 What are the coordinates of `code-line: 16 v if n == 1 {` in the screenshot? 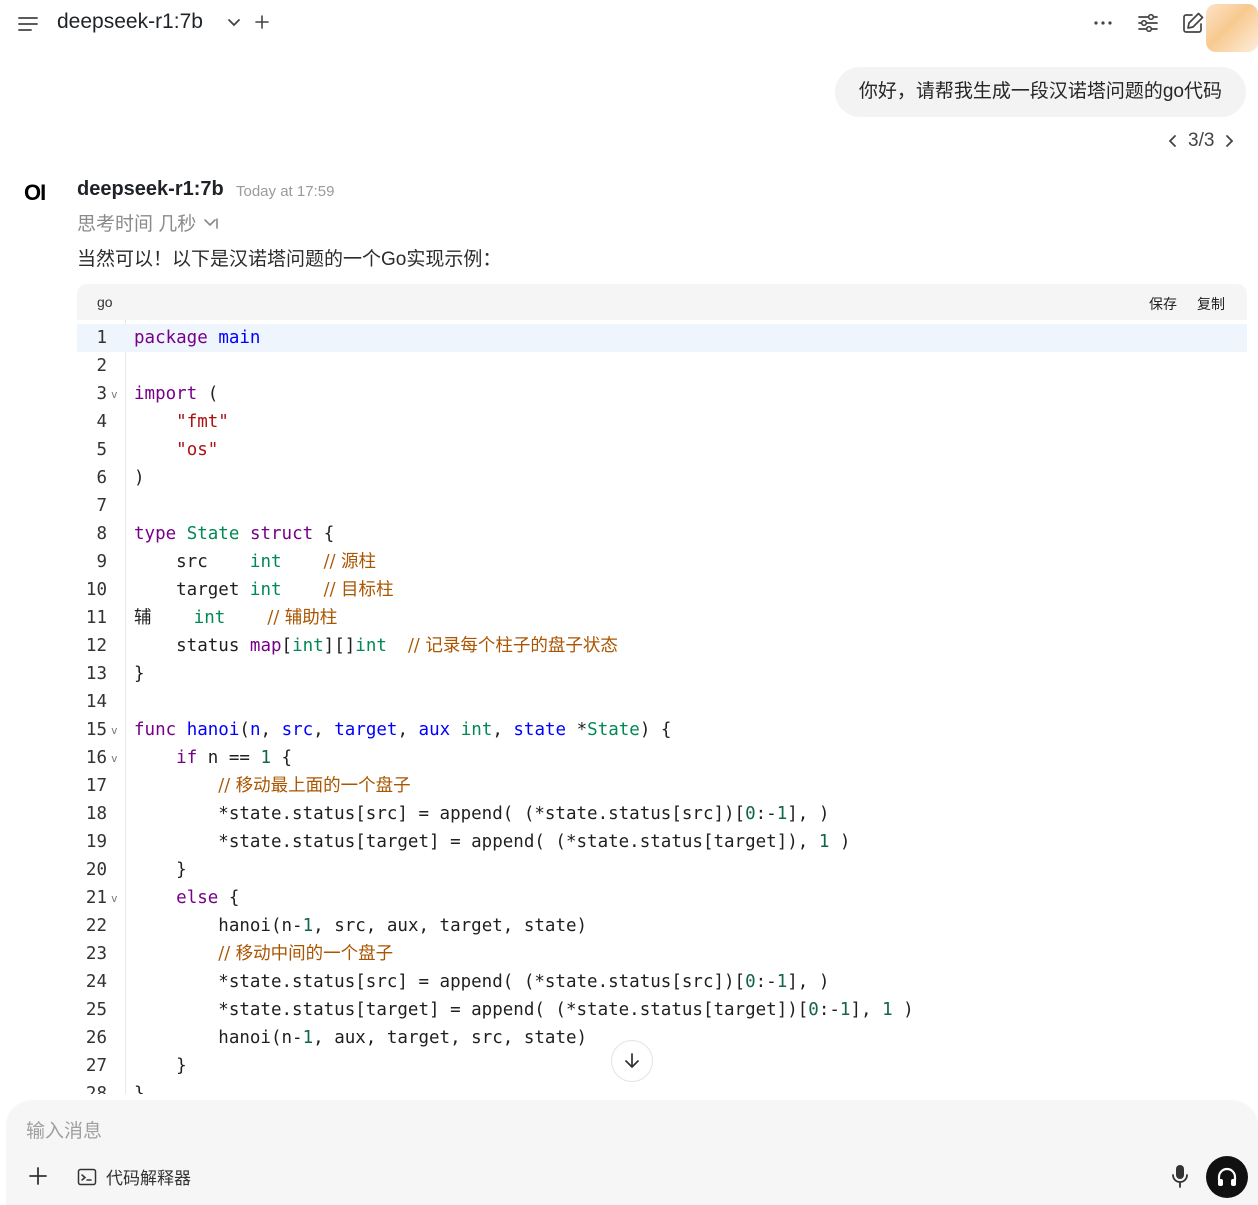 It's located at (662, 758).